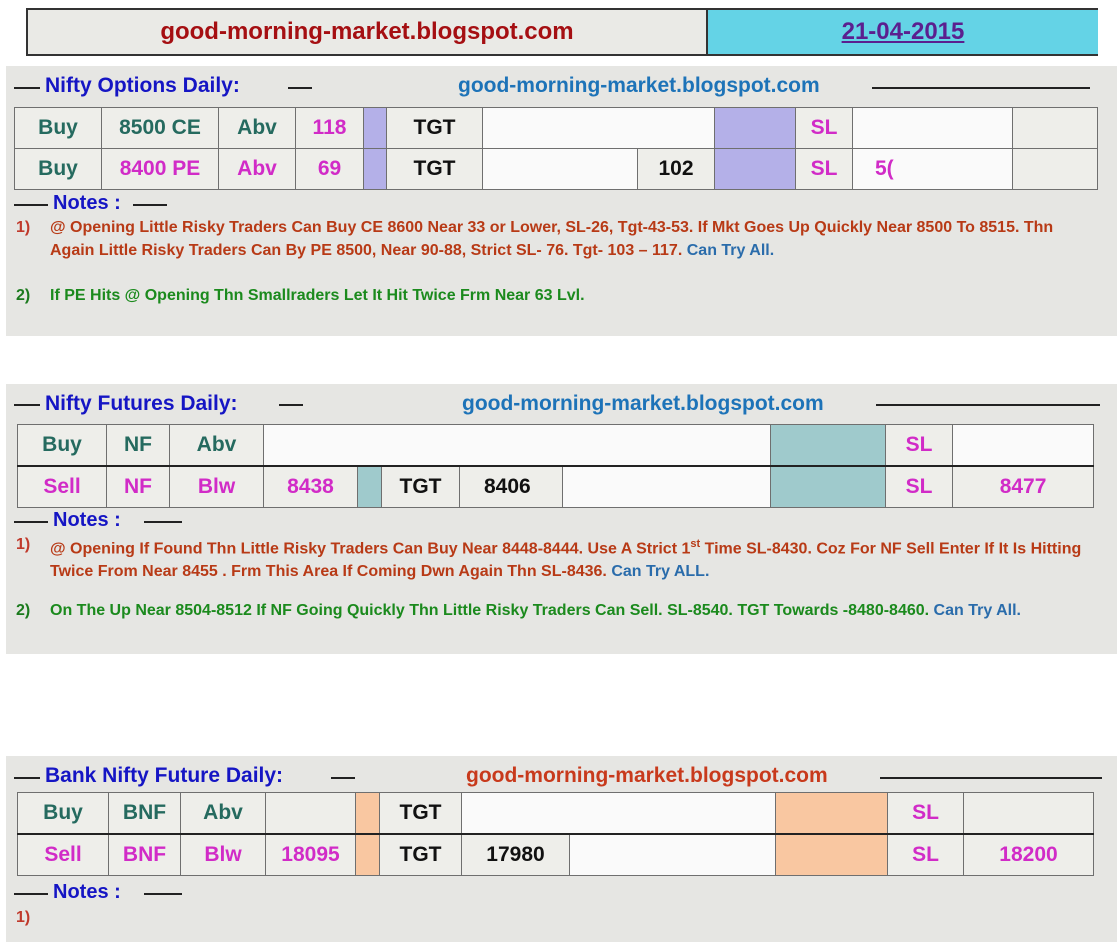  Describe the element at coordinates (1023, 486) in the screenshot. I see `sl-value-cell: 8477` at that location.